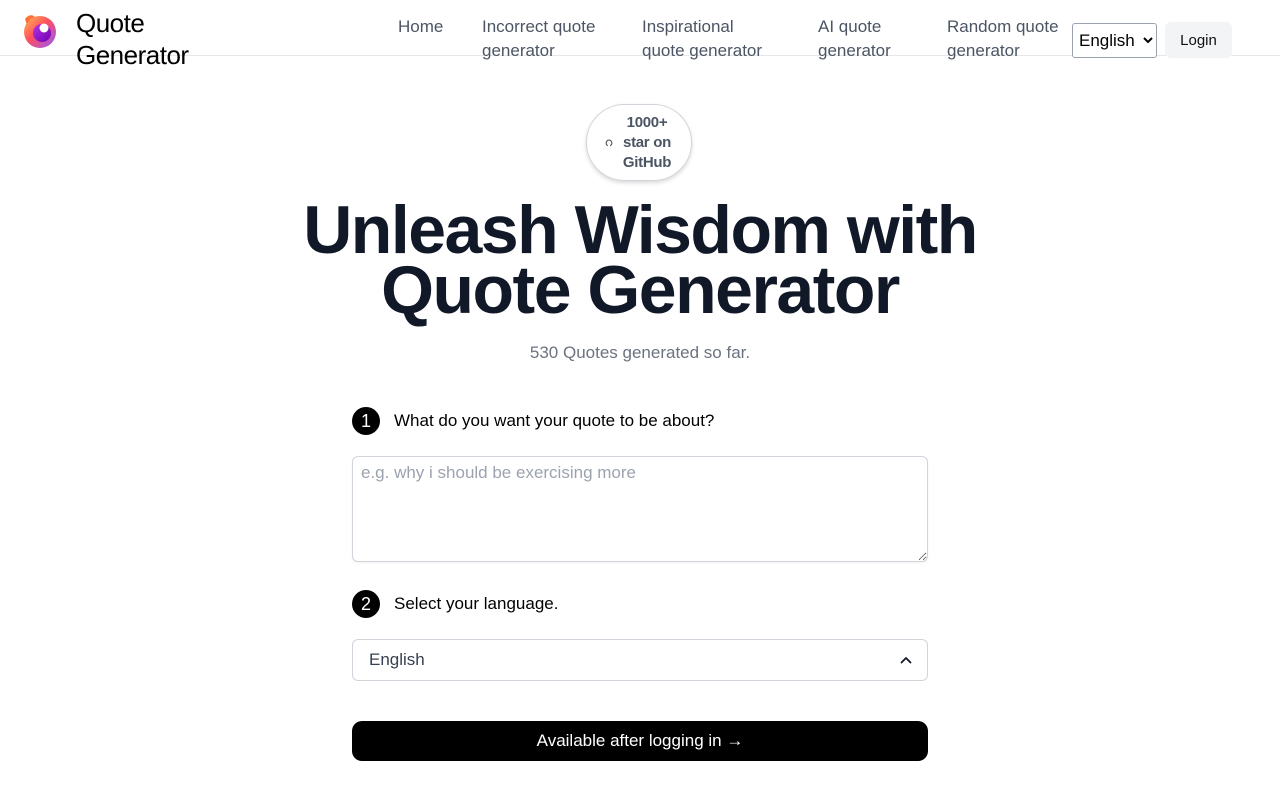 The width and height of the screenshot is (1280, 800). What do you see at coordinates (1198, 40) in the screenshot?
I see `login-button: Login` at bounding box center [1198, 40].